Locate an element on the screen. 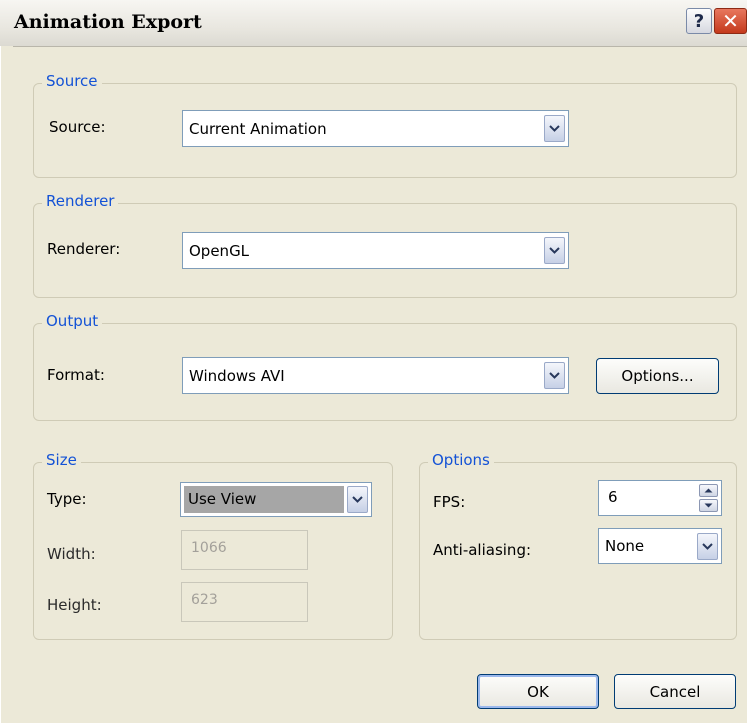  renderer-combo-value: OpenGL is located at coordinates (219, 250).